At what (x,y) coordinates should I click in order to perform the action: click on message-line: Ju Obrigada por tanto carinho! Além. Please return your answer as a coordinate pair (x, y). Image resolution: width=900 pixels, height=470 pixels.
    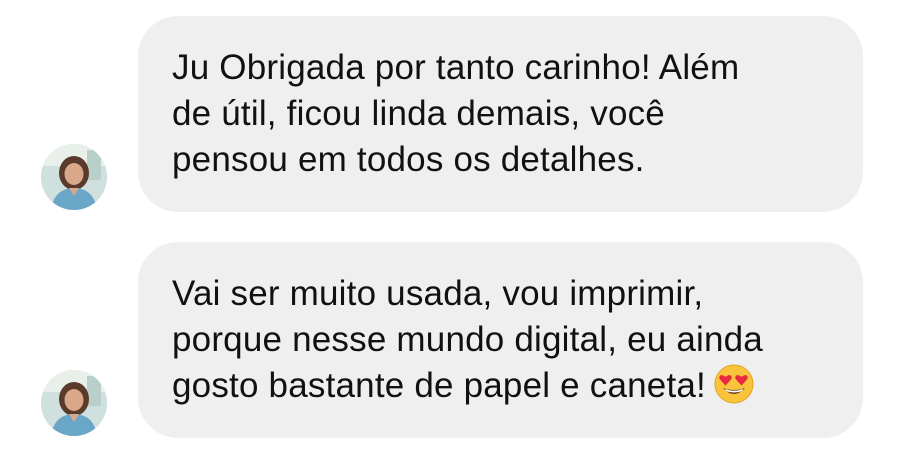
    Looking at the image, I should click on (456, 67).